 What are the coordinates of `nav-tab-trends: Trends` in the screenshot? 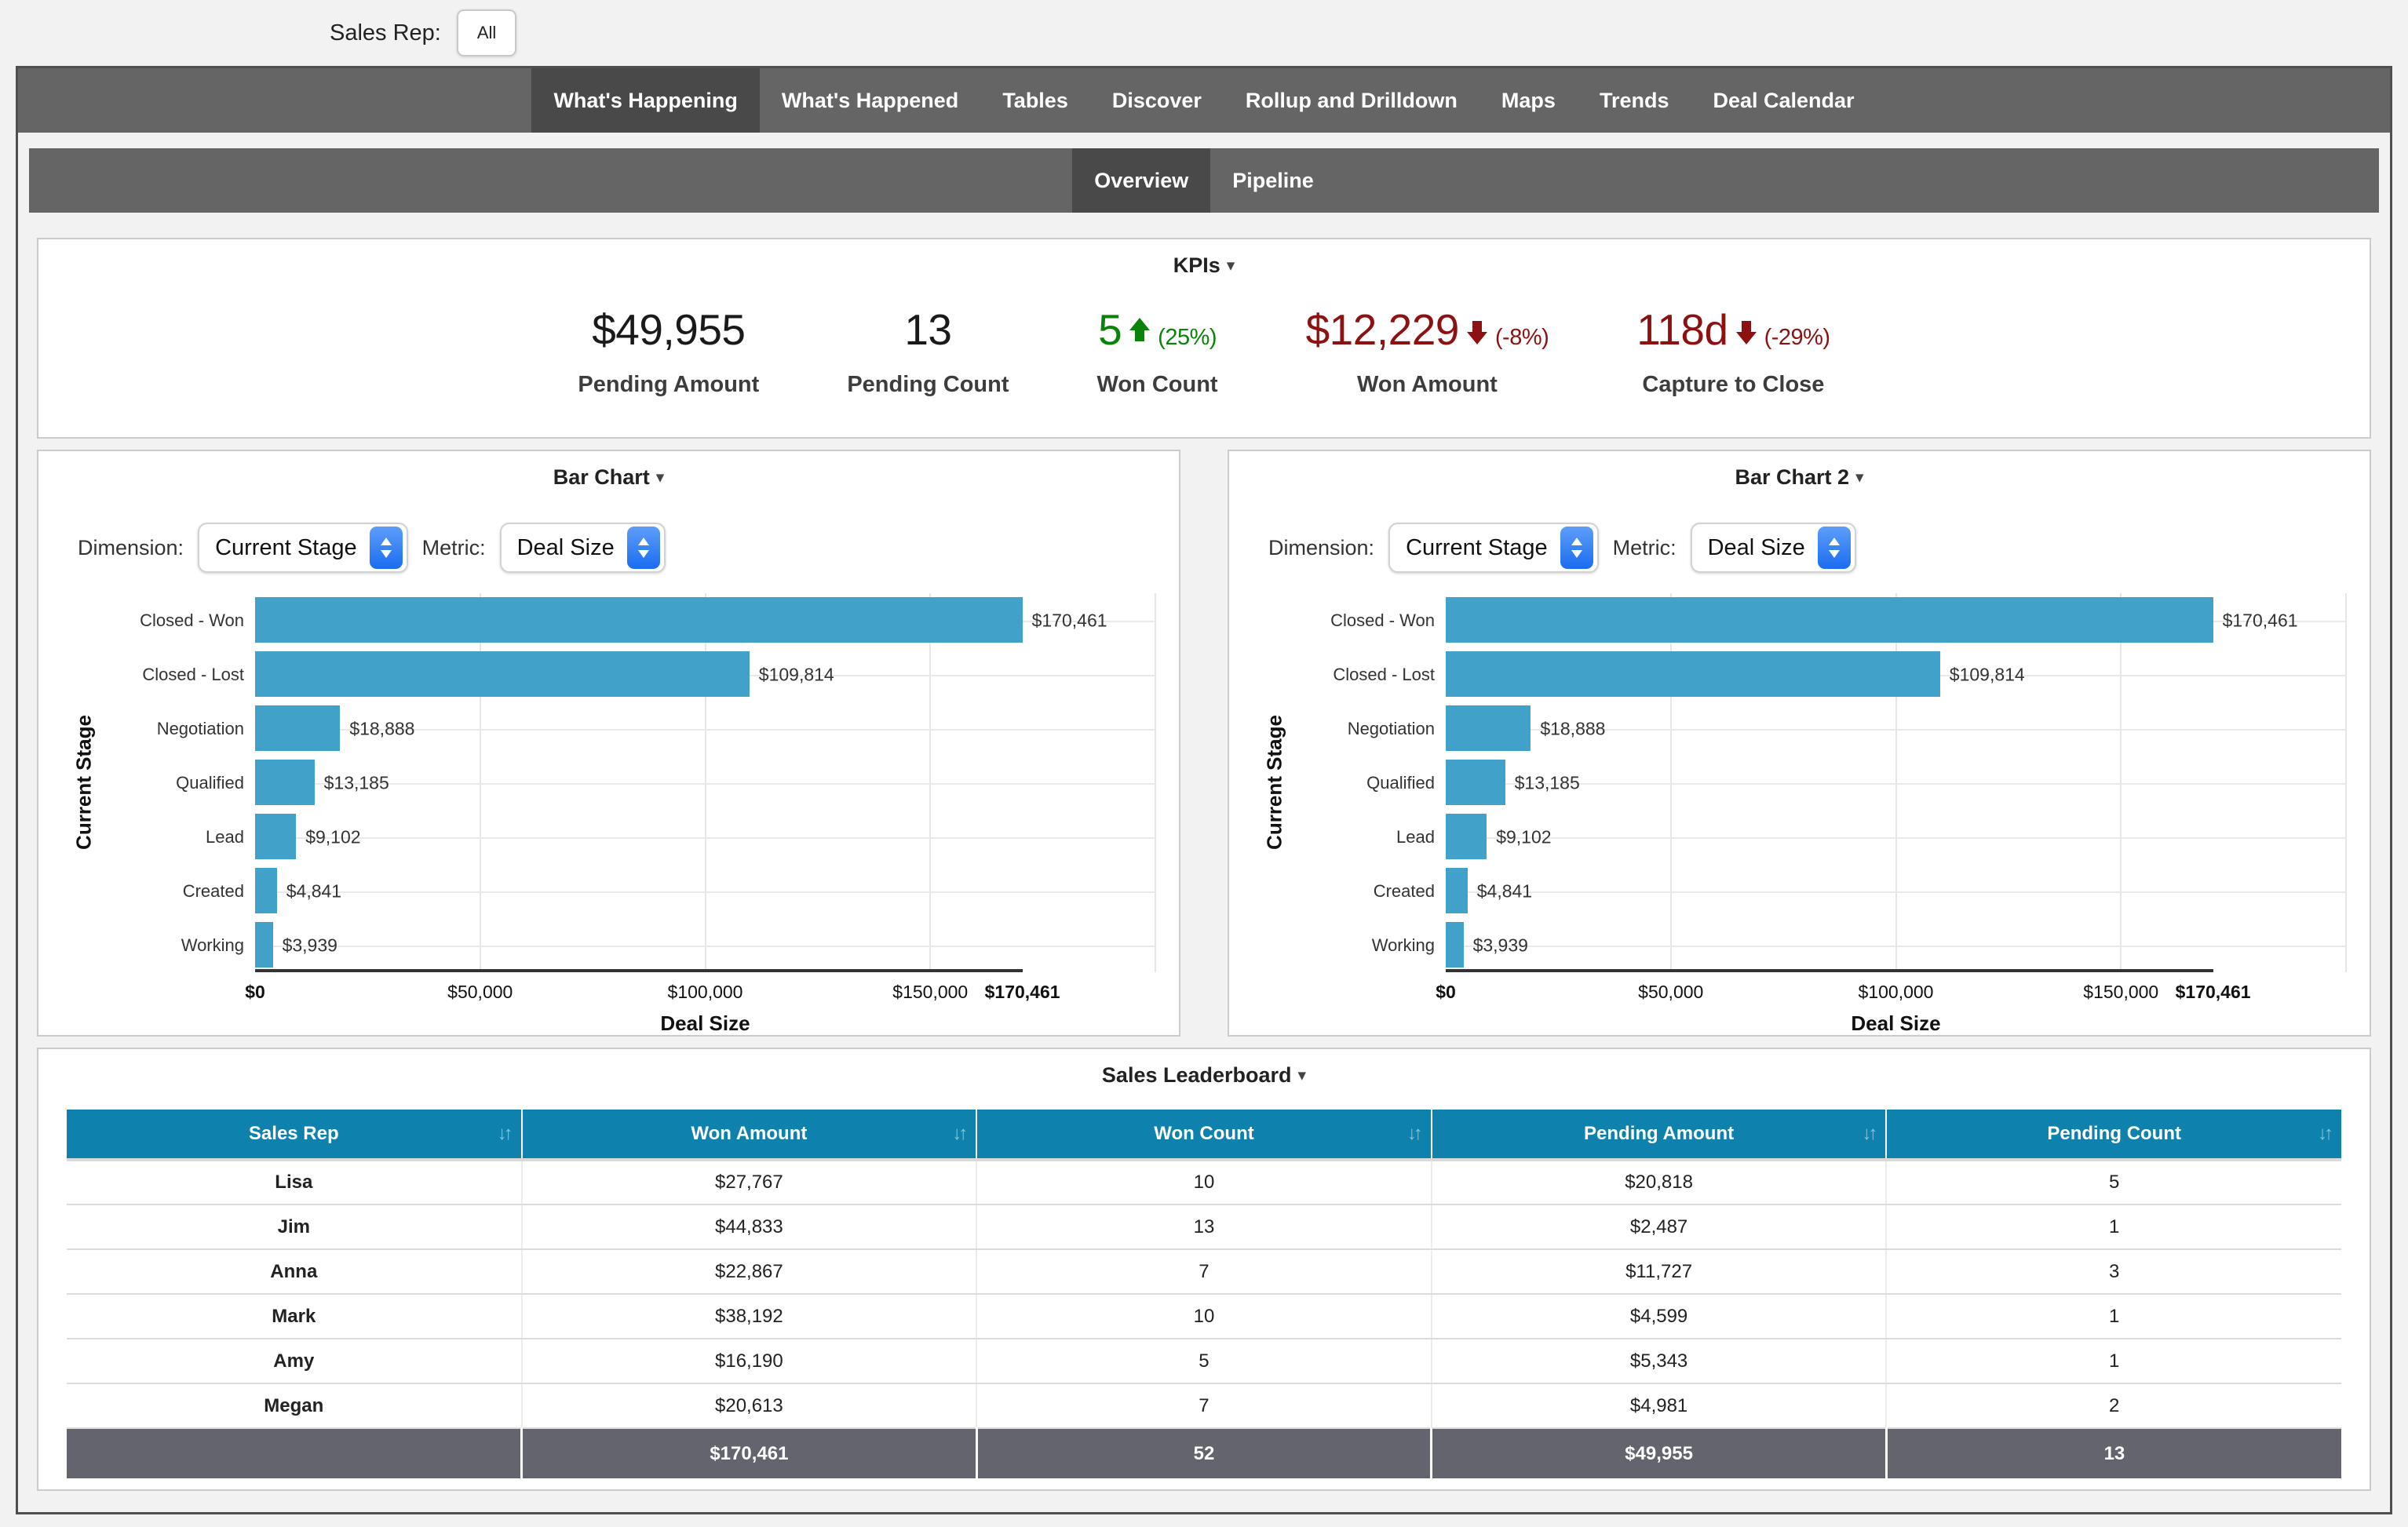 It's located at (1635, 101).